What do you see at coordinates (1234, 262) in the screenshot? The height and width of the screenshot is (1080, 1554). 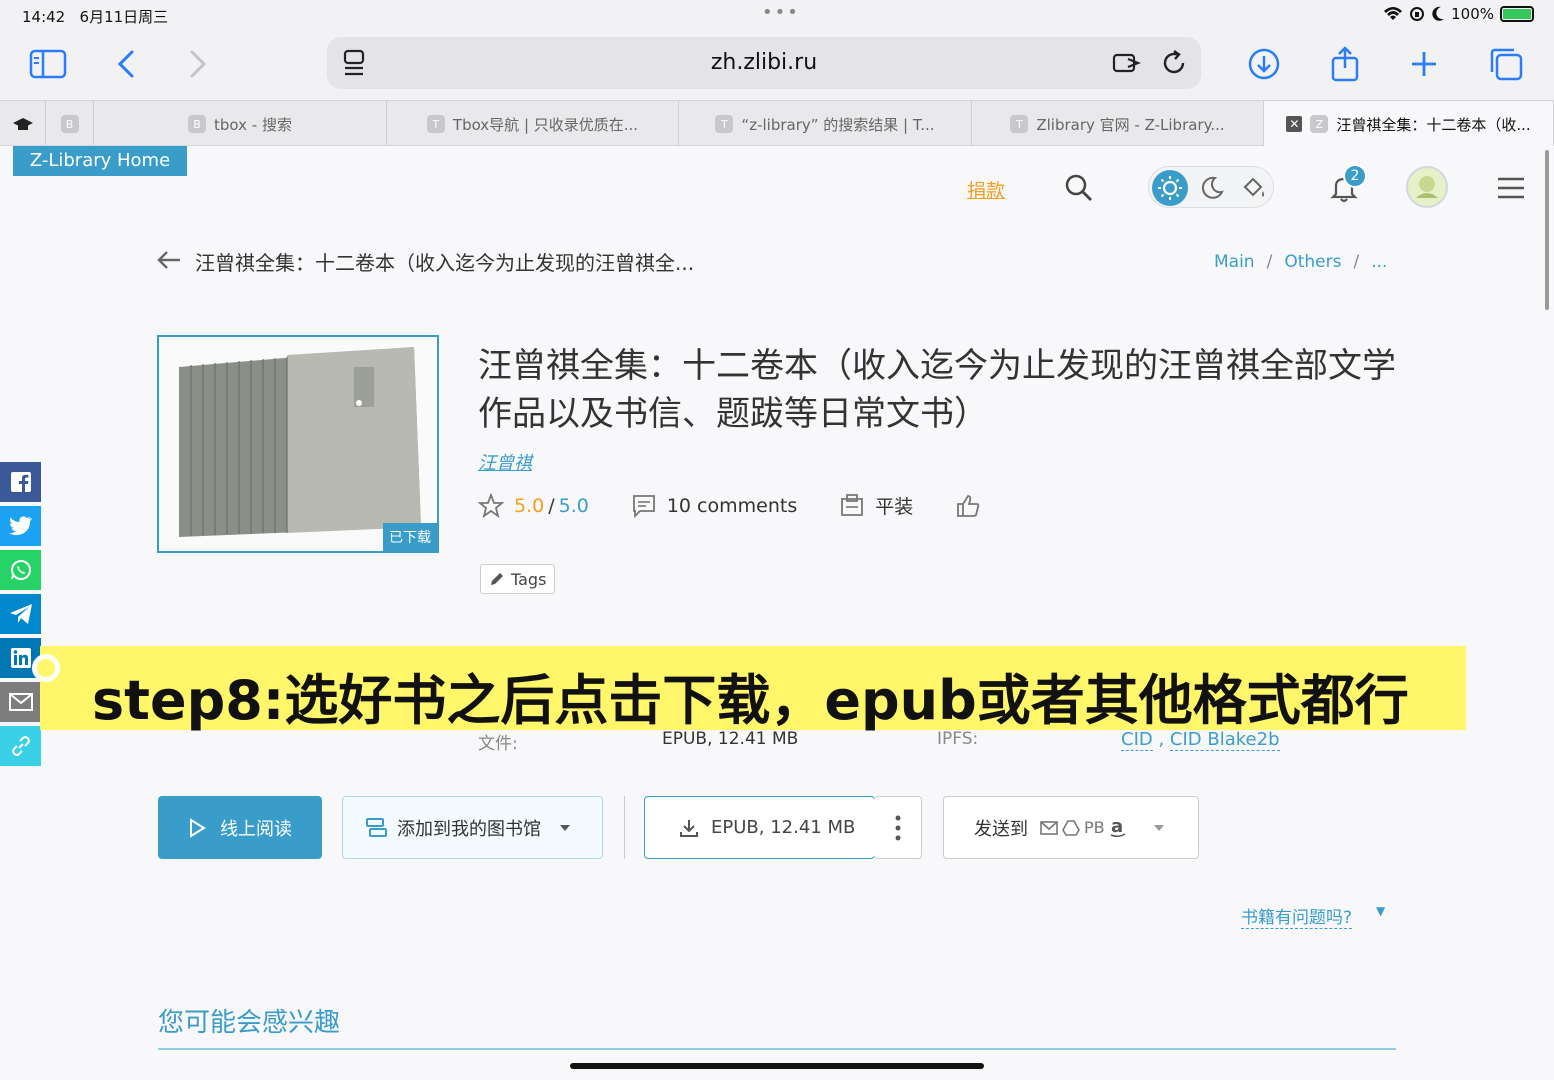 I see `breadcrumb-main: Main` at bounding box center [1234, 262].